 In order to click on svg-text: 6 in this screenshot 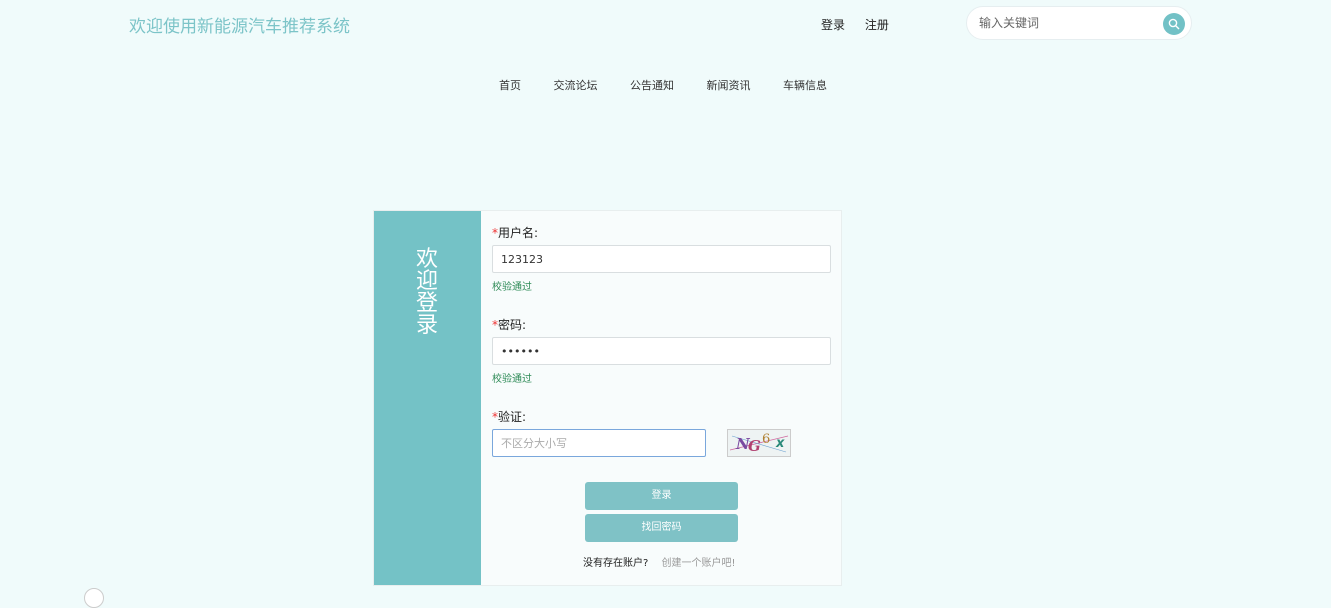, I will do `click(766, 439)`.